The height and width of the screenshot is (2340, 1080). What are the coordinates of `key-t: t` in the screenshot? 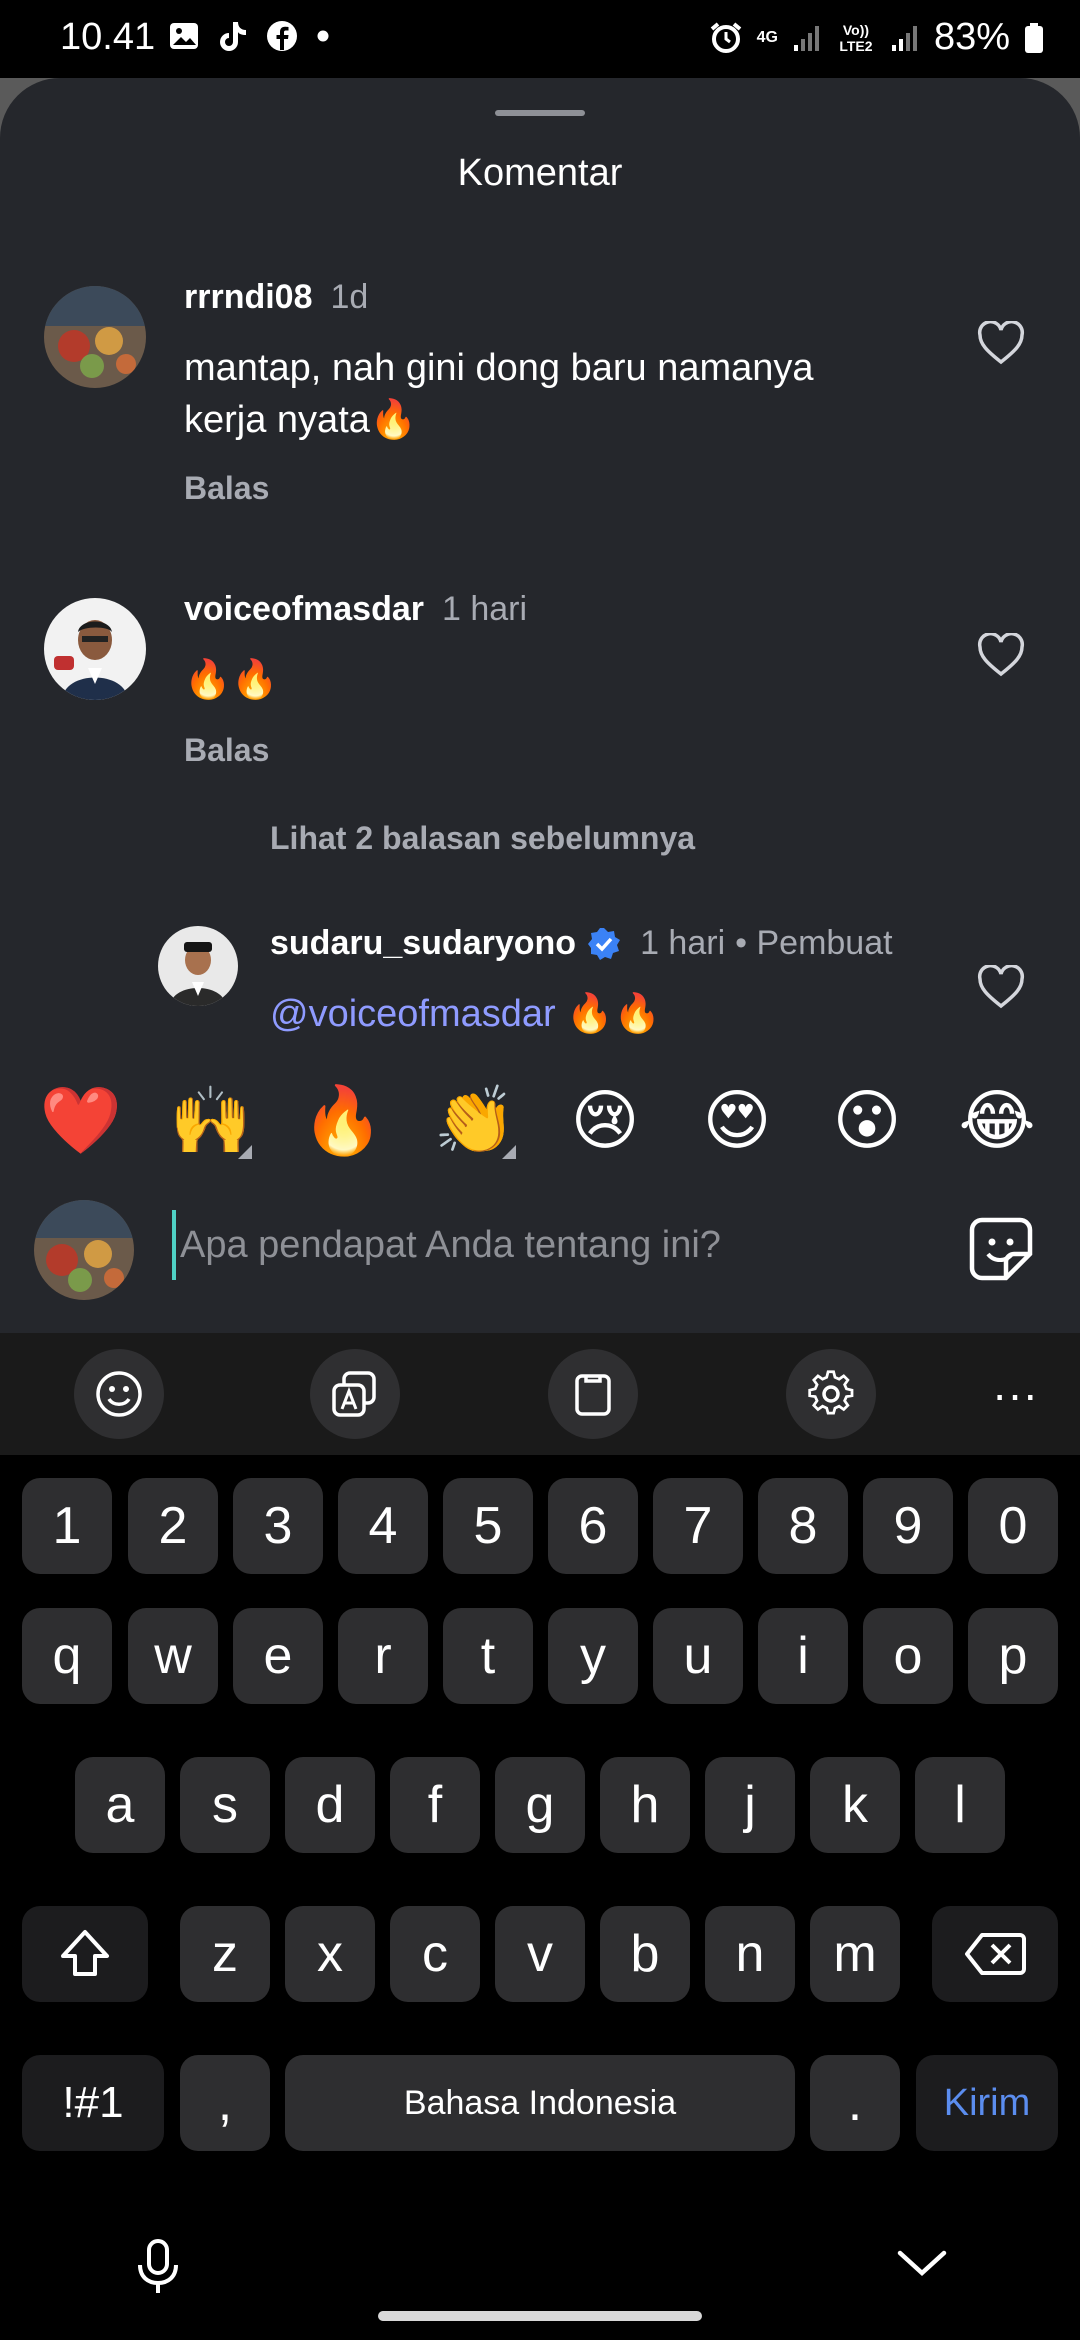 It's located at (488, 1656).